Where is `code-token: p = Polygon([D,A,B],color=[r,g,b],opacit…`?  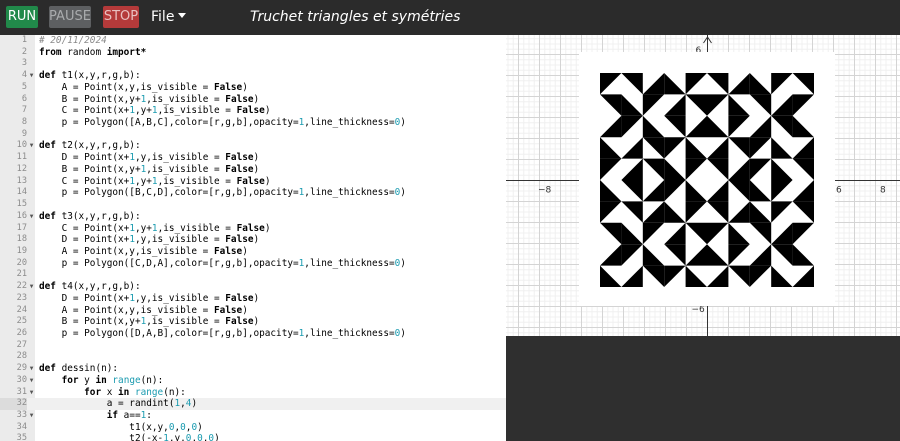 code-token: p = Polygon([D,A,B],color=[r,g,b],opacit… is located at coordinates (169, 333).